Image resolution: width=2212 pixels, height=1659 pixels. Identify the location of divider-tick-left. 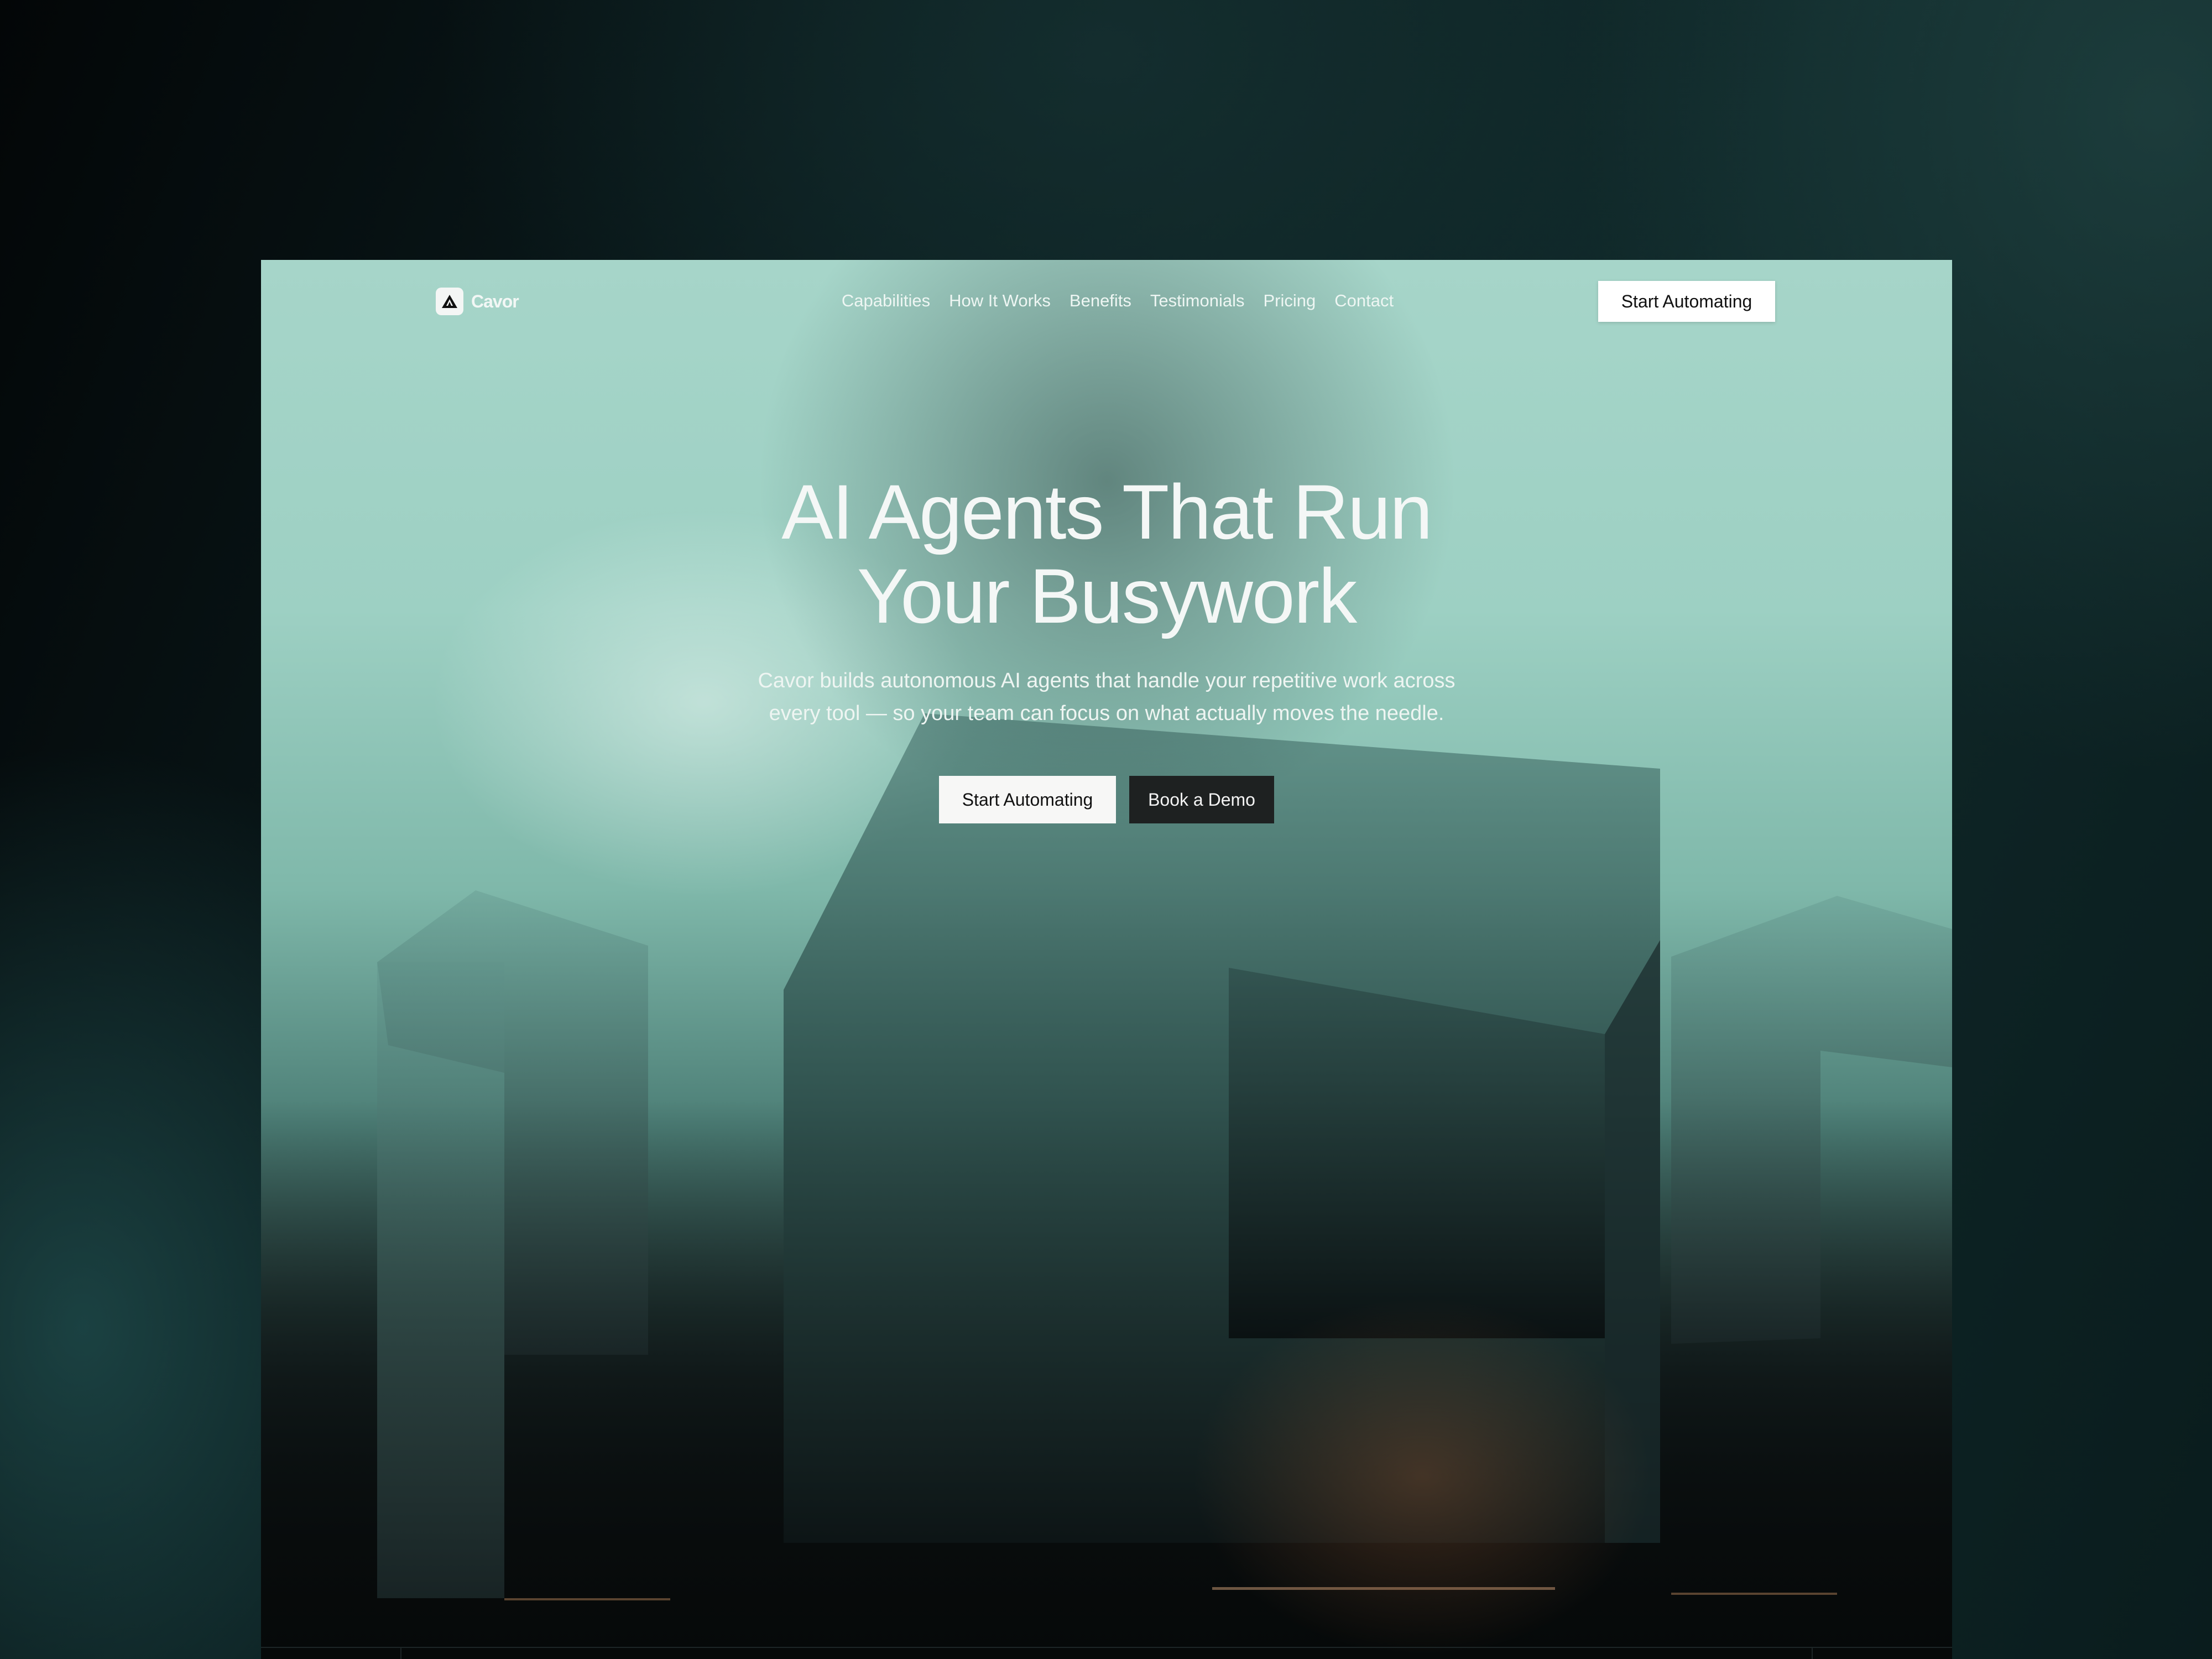
(401, 1653).